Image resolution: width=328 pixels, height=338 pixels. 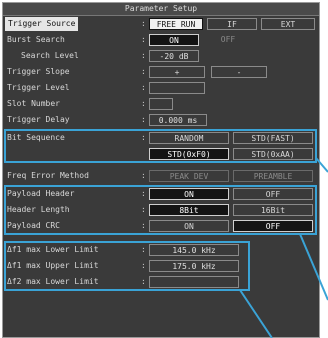 I want to click on payload-header-off-button: OFF, so click(x=273, y=194).